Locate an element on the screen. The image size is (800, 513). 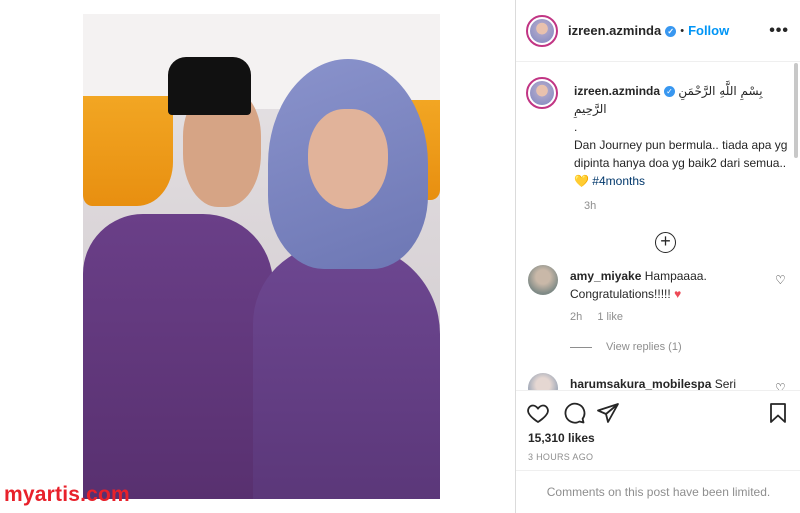
likes-count: 15,310 likes is located at coordinates (561, 438).